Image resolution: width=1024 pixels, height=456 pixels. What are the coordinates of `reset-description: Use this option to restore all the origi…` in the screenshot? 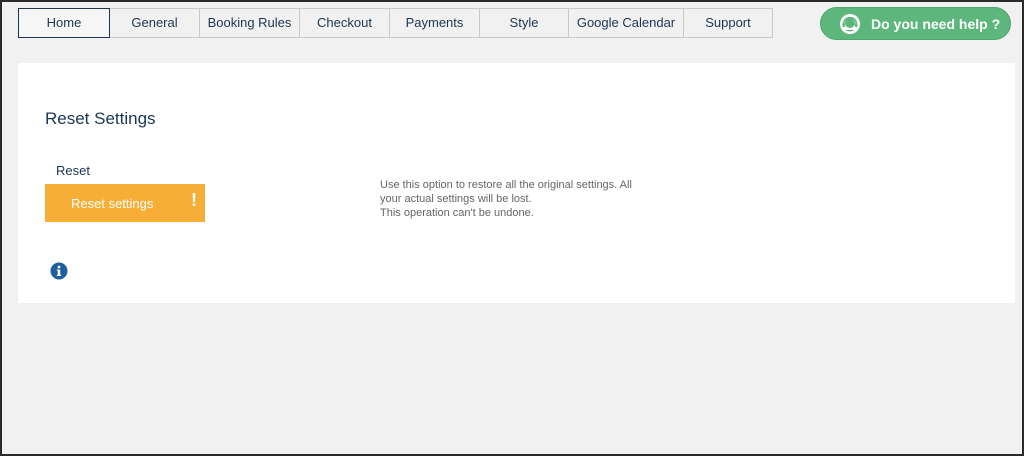 It's located at (525, 199).